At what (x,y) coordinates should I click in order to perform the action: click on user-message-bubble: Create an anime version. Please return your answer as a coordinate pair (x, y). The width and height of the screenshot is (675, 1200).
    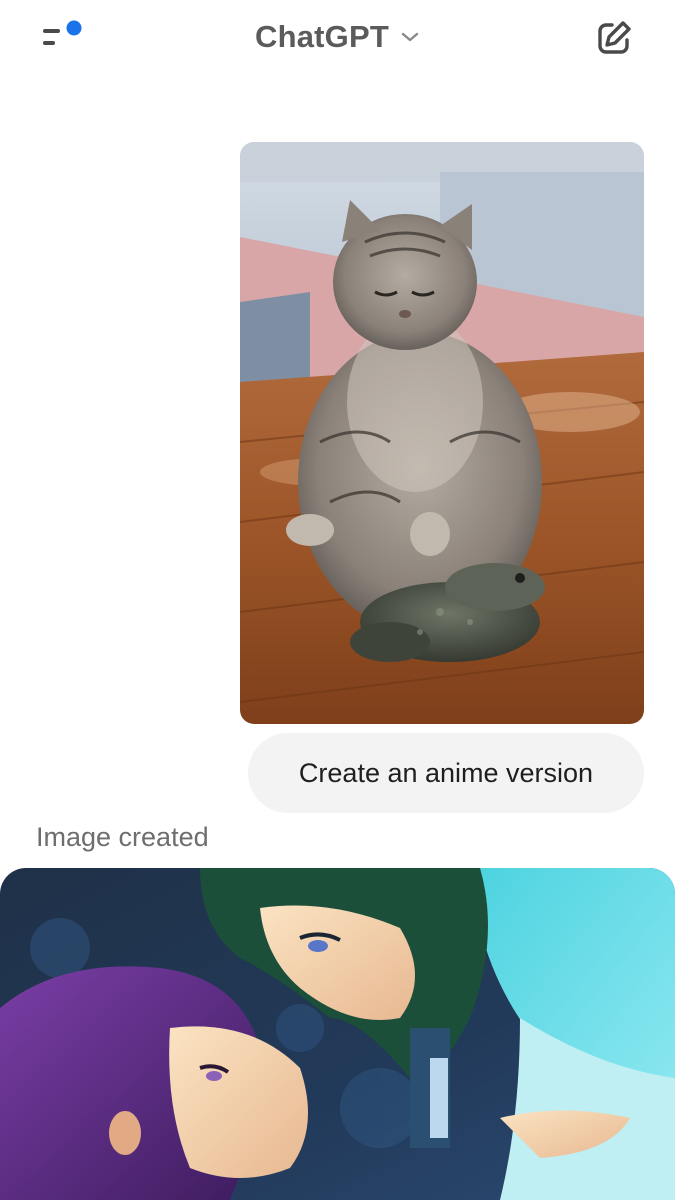
    Looking at the image, I should click on (446, 773).